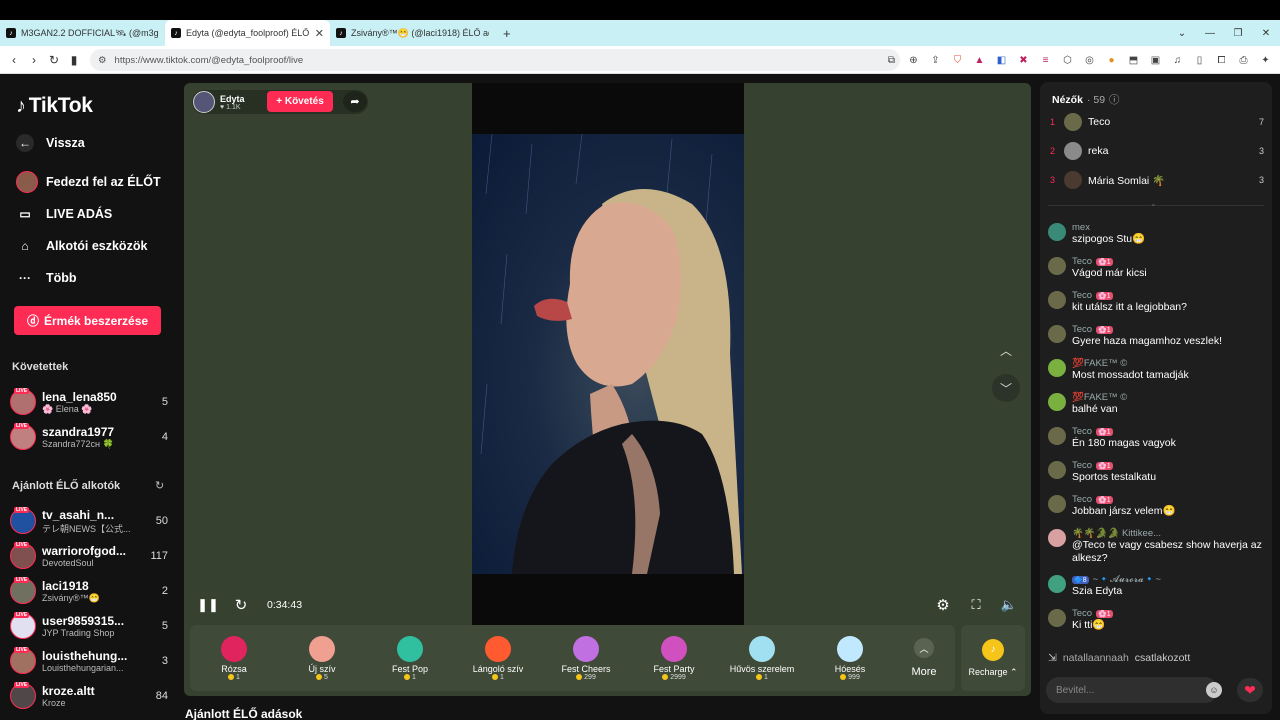  What do you see at coordinates (1001, 60) in the screenshot?
I see `extension-icon: ◧` at bounding box center [1001, 60].